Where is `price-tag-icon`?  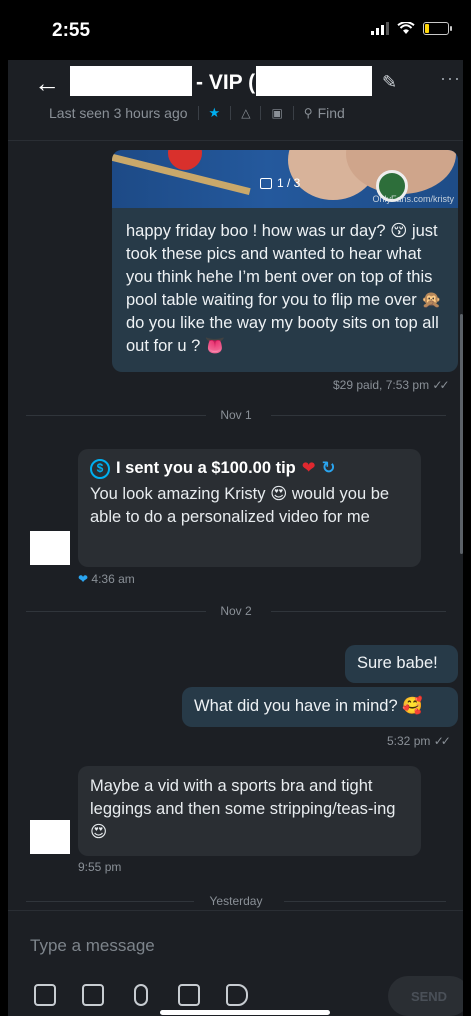
price-tag-icon is located at coordinates (237, 995).